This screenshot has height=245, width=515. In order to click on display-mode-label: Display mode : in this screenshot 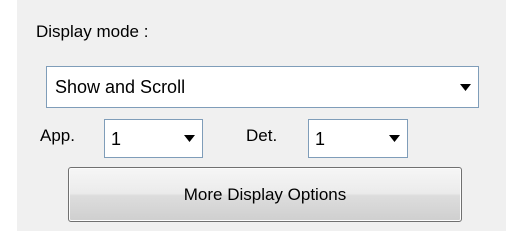, I will do `click(92, 31)`.